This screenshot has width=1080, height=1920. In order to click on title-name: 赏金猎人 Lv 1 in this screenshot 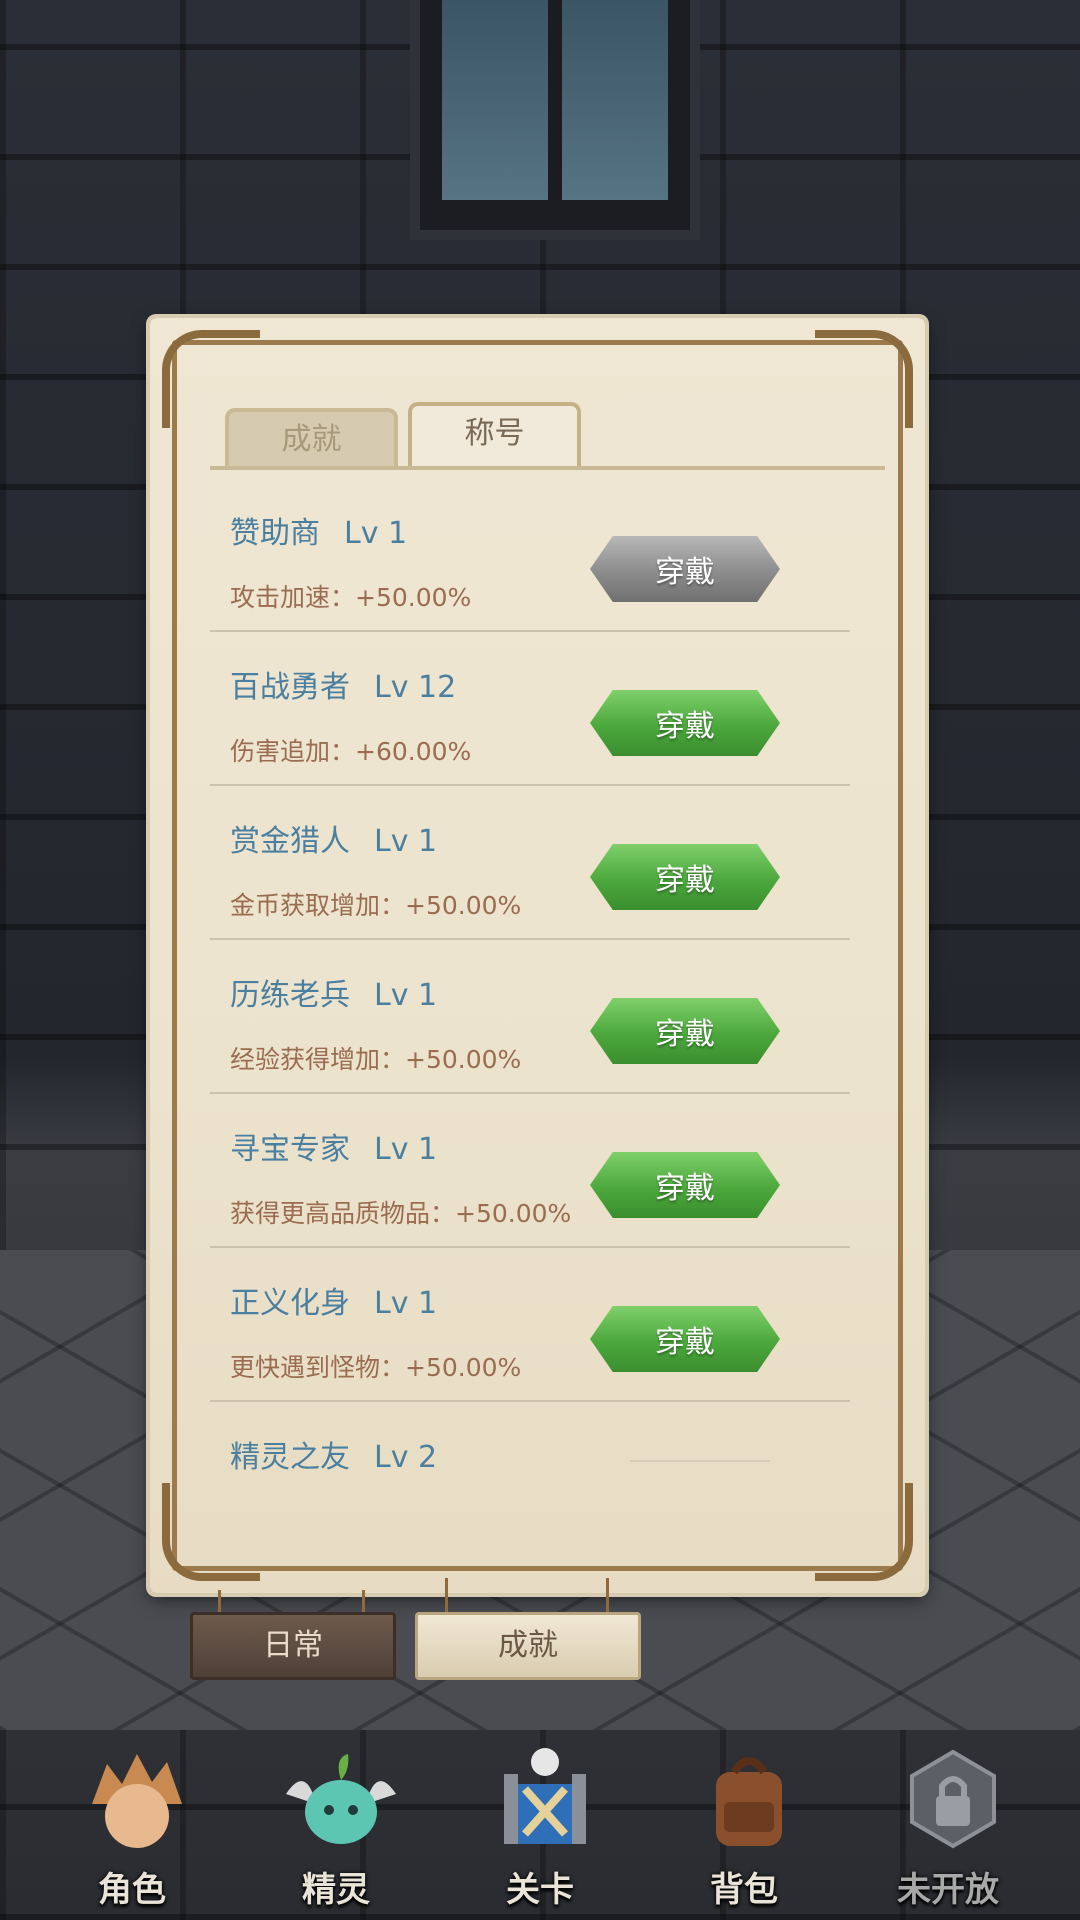, I will do `click(334, 841)`.